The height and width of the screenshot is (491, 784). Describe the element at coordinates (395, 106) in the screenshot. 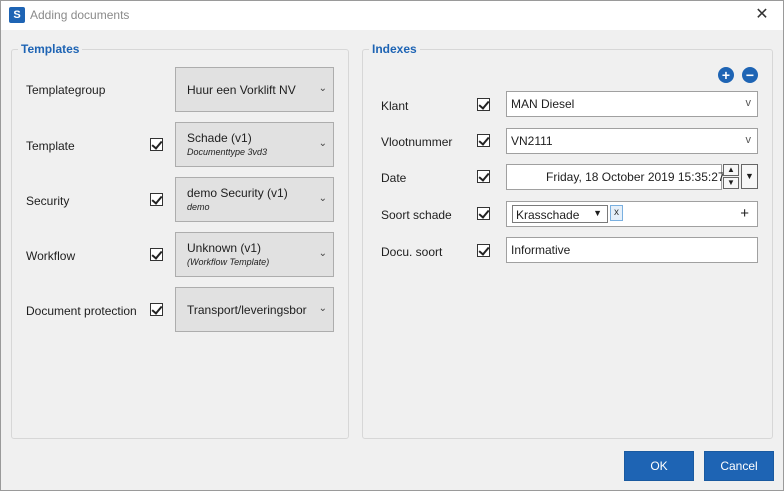

I see `klant-label: Klant` at that location.